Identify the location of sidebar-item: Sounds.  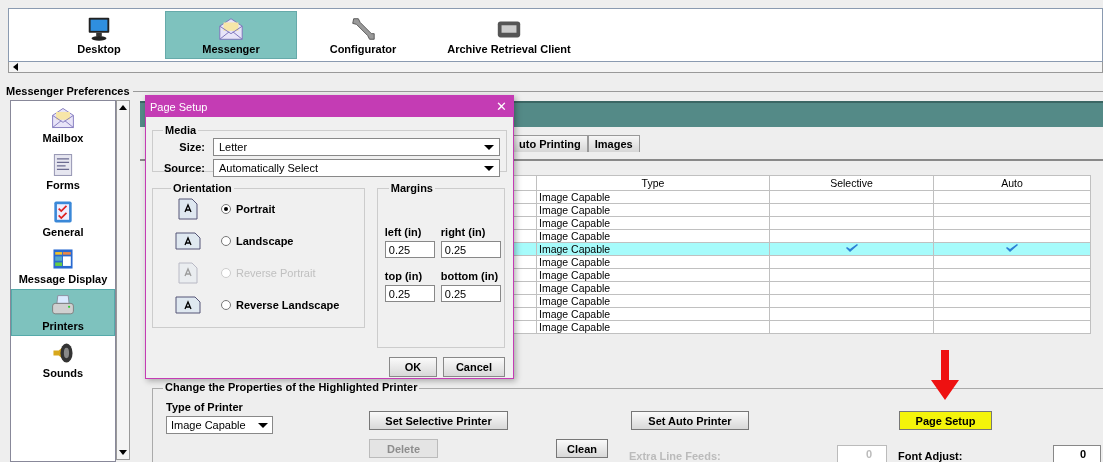
(63, 359).